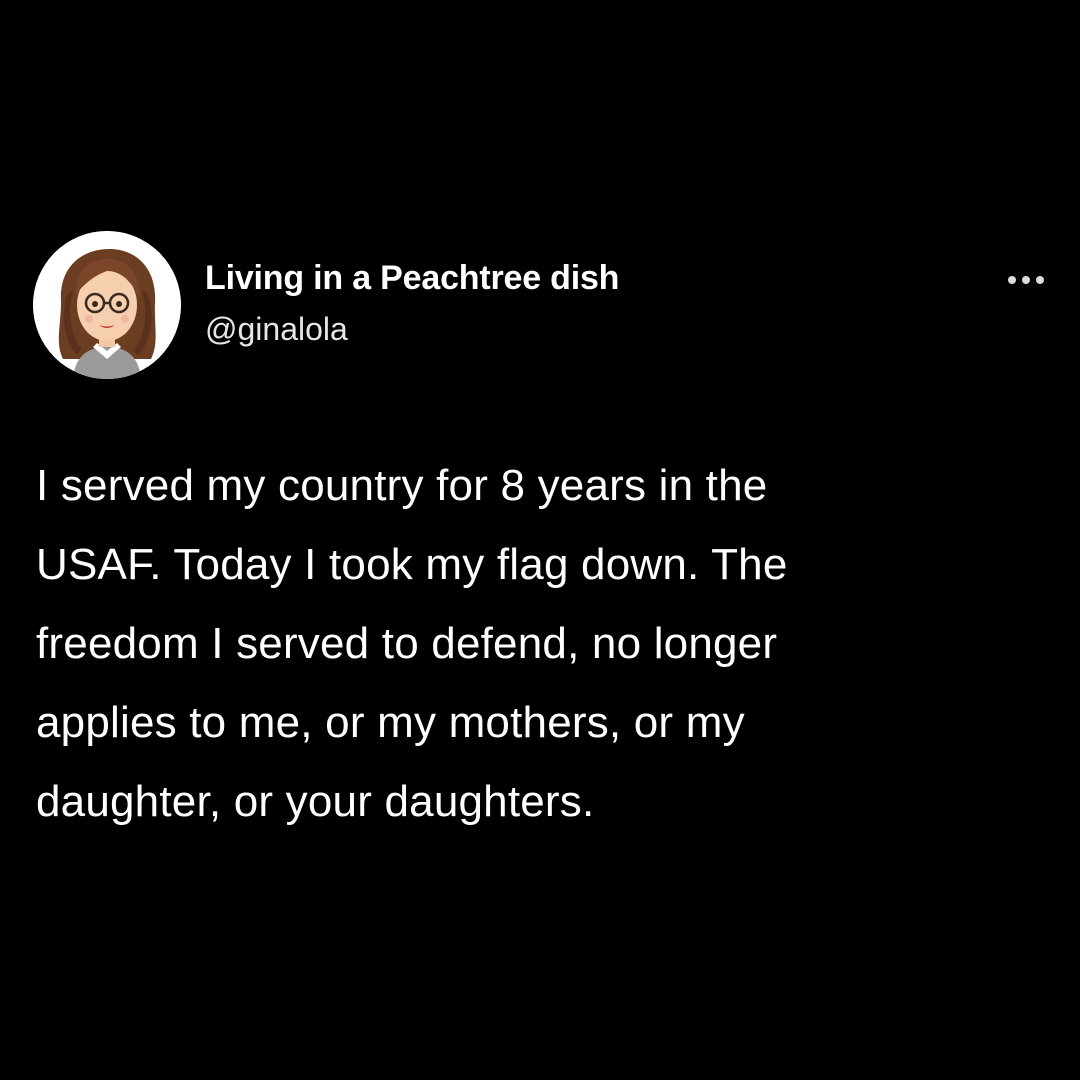 This screenshot has width=1080, height=1080. What do you see at coordinates (412, 278) in the screenshot?
I see `author-display-name: Living in a Peachtree dish` at bounding box center [412, 278].